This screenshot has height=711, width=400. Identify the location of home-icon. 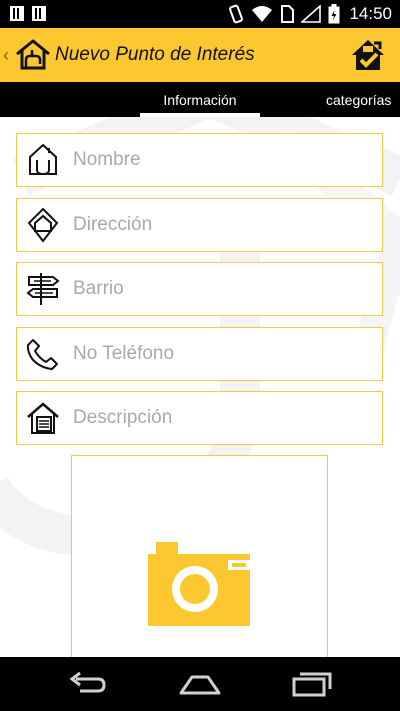
(200, 684).